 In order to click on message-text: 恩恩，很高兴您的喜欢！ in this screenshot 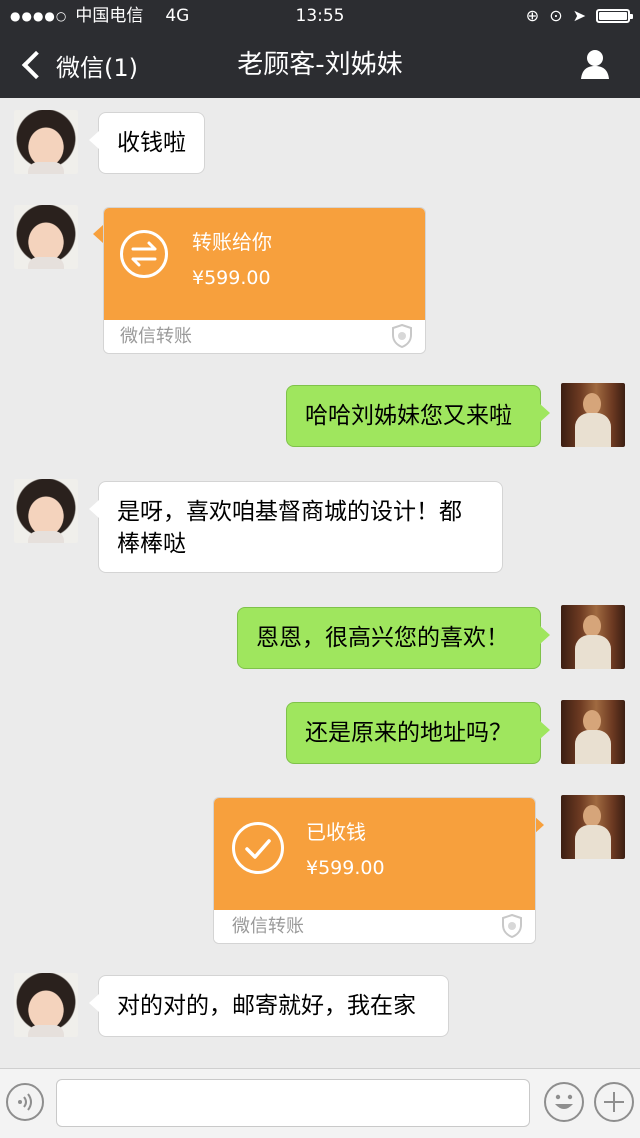, I will do `click(382, 638)`.